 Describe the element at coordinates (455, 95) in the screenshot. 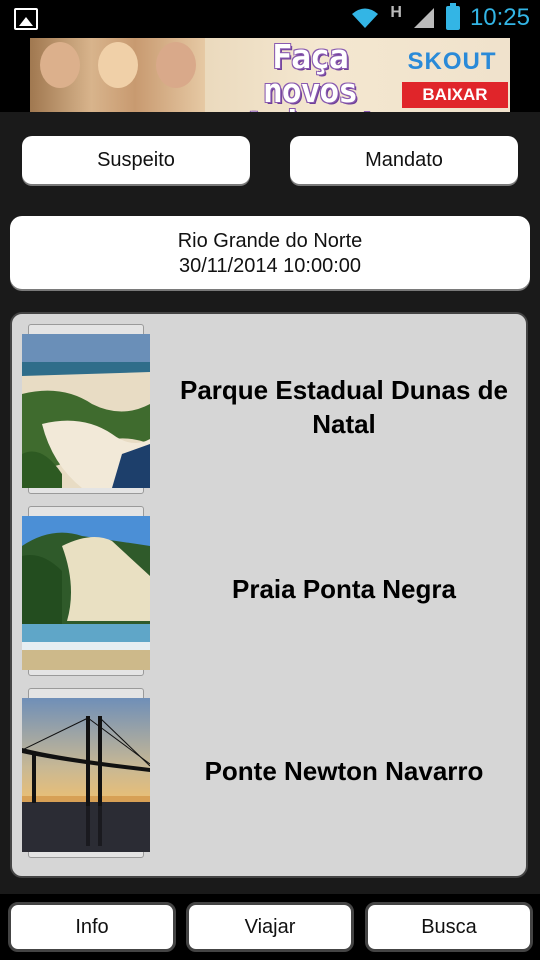

I see `ad-download-button: BAIXAR` at that location.